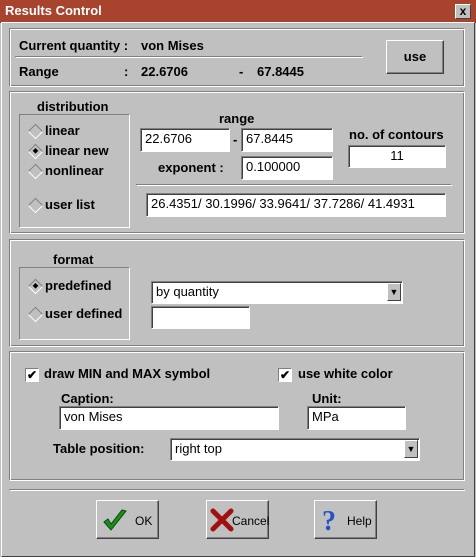 The width and height of the screenshot is (476, 557). Describe the element at coordinates (251, 521) in the screenshot. I see `cancel-label: Cancel` at that location.